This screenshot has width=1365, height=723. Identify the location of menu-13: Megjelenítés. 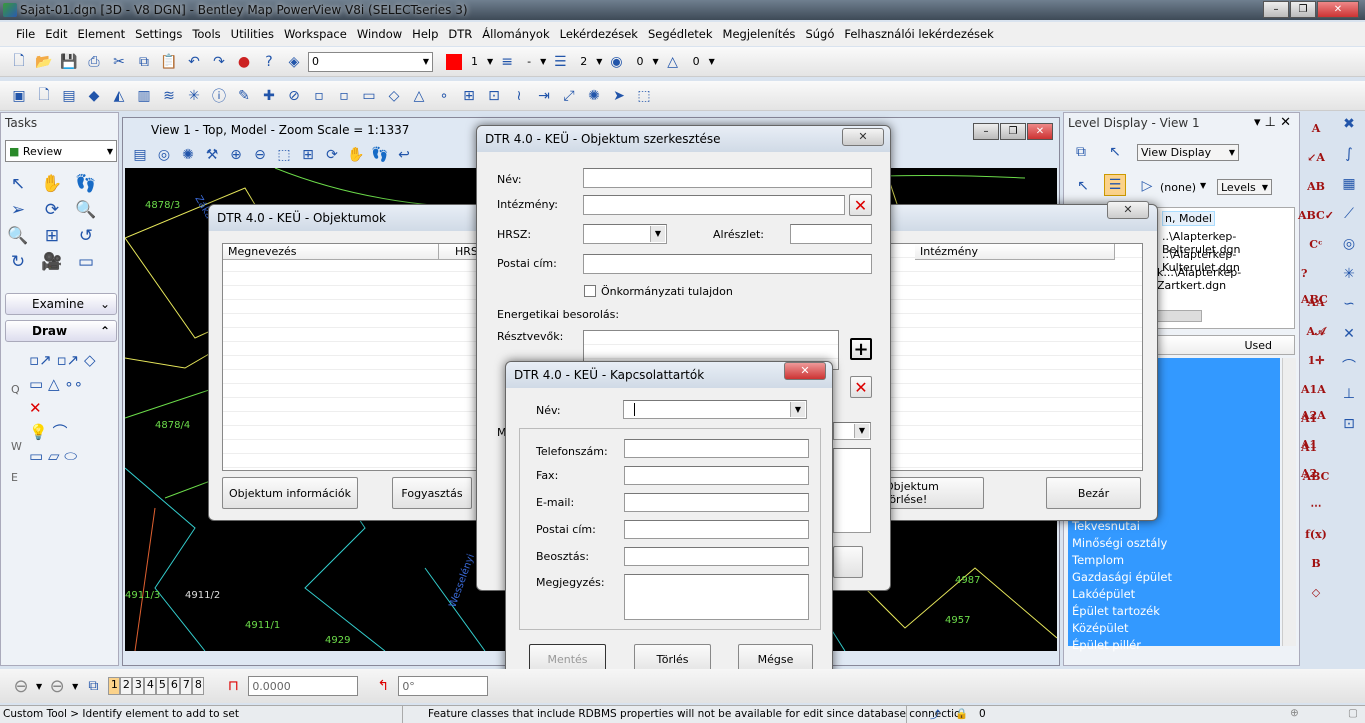
(759, 34).